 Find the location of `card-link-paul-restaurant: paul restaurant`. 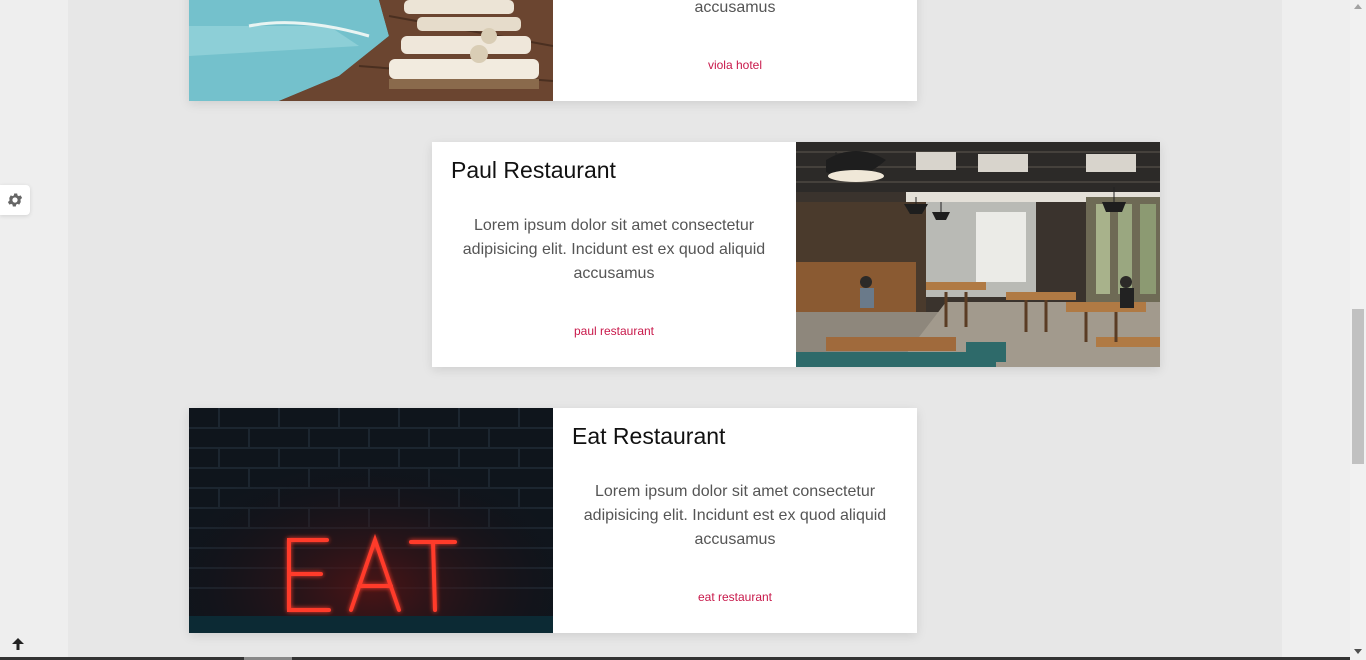

card-link-paul-restaurant: paul restaurant is located at coordinates (614, 331).